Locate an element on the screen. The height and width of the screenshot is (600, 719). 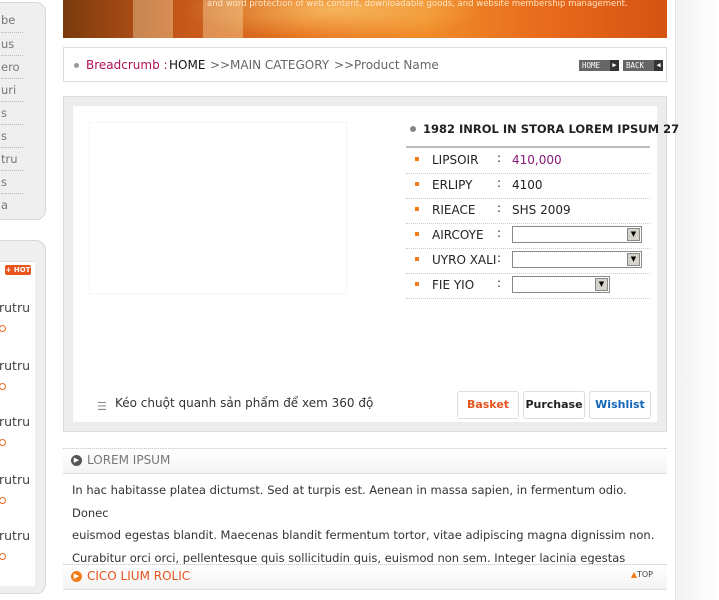
attribute-row: UYRO XALI : ▼ is located at coordinates (528, 261).